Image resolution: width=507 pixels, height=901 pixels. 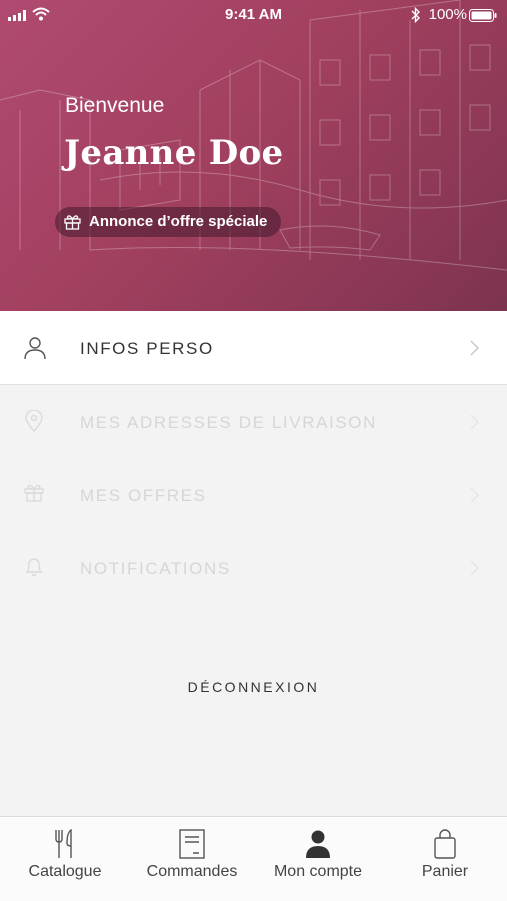 What do you see at coordinates (63, 843) in the screenshot?
I see `fork-knife-icon` at bounding box center [63, 843].